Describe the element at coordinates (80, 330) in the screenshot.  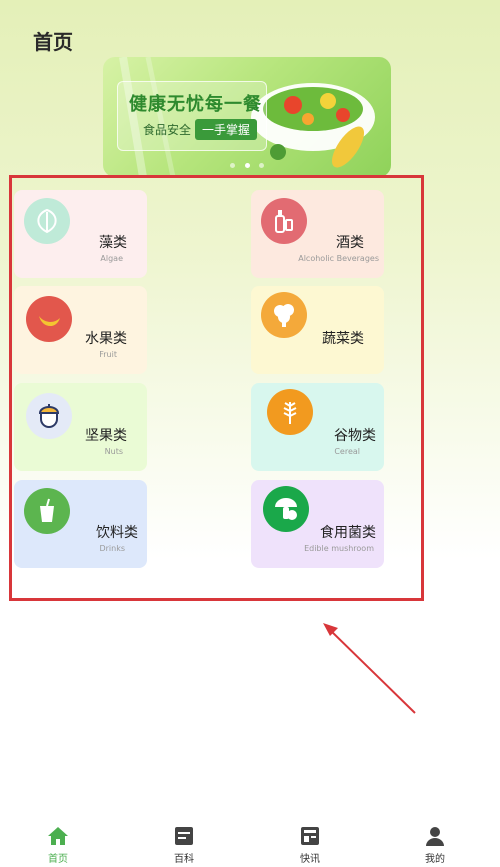
I see `category-fruit: 水果类 Fruit` at that location.